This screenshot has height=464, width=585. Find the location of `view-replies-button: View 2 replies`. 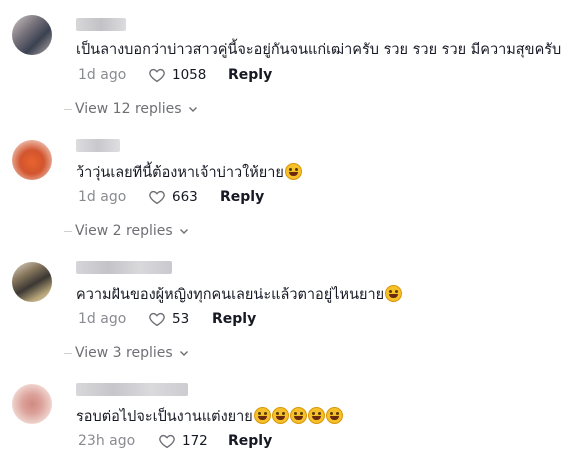

view-replies-button: View 2 replies is located at coordinates (127, 231).